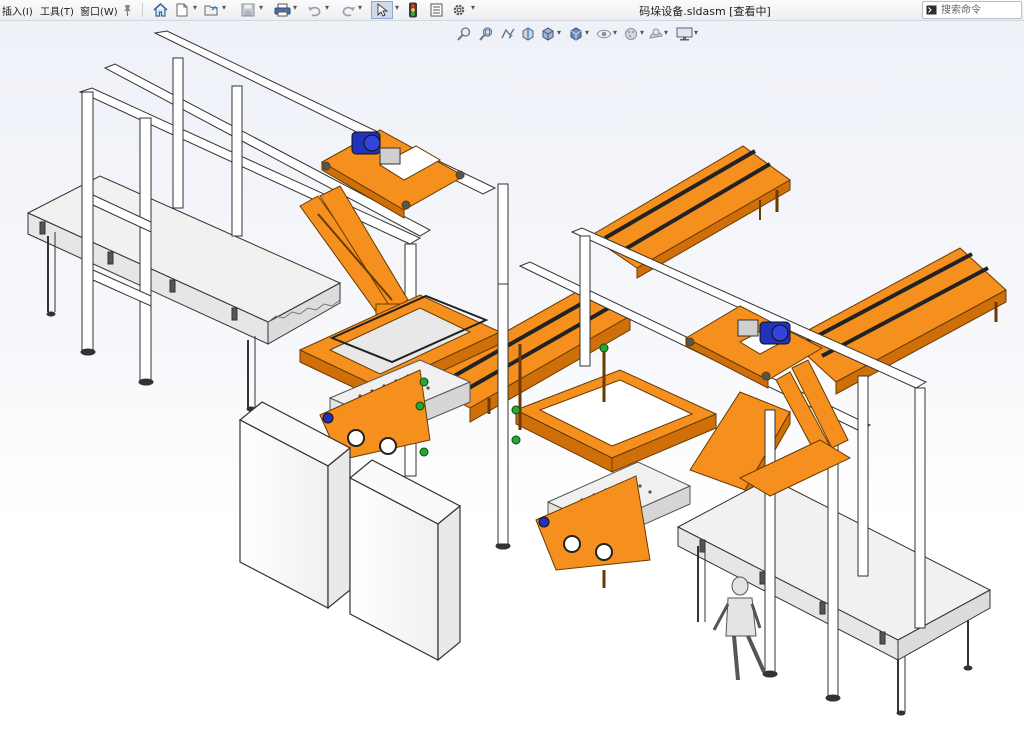 Image resolution: width=1024 pixels, height=736 pixels. I want to click on undo-icon, so click(314, 10).